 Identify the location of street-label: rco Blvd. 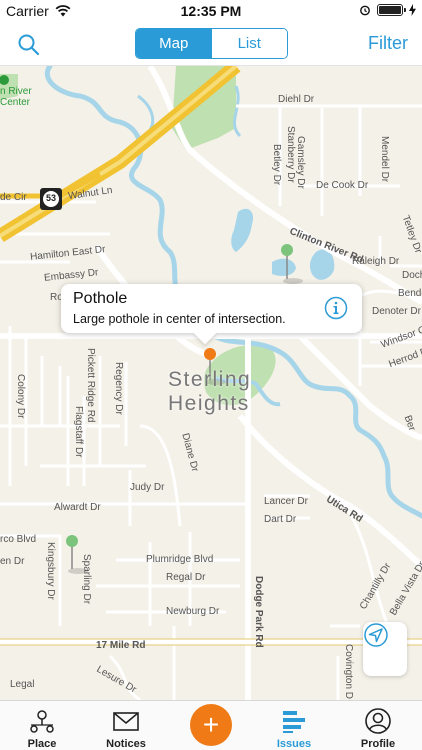
(18, 539).